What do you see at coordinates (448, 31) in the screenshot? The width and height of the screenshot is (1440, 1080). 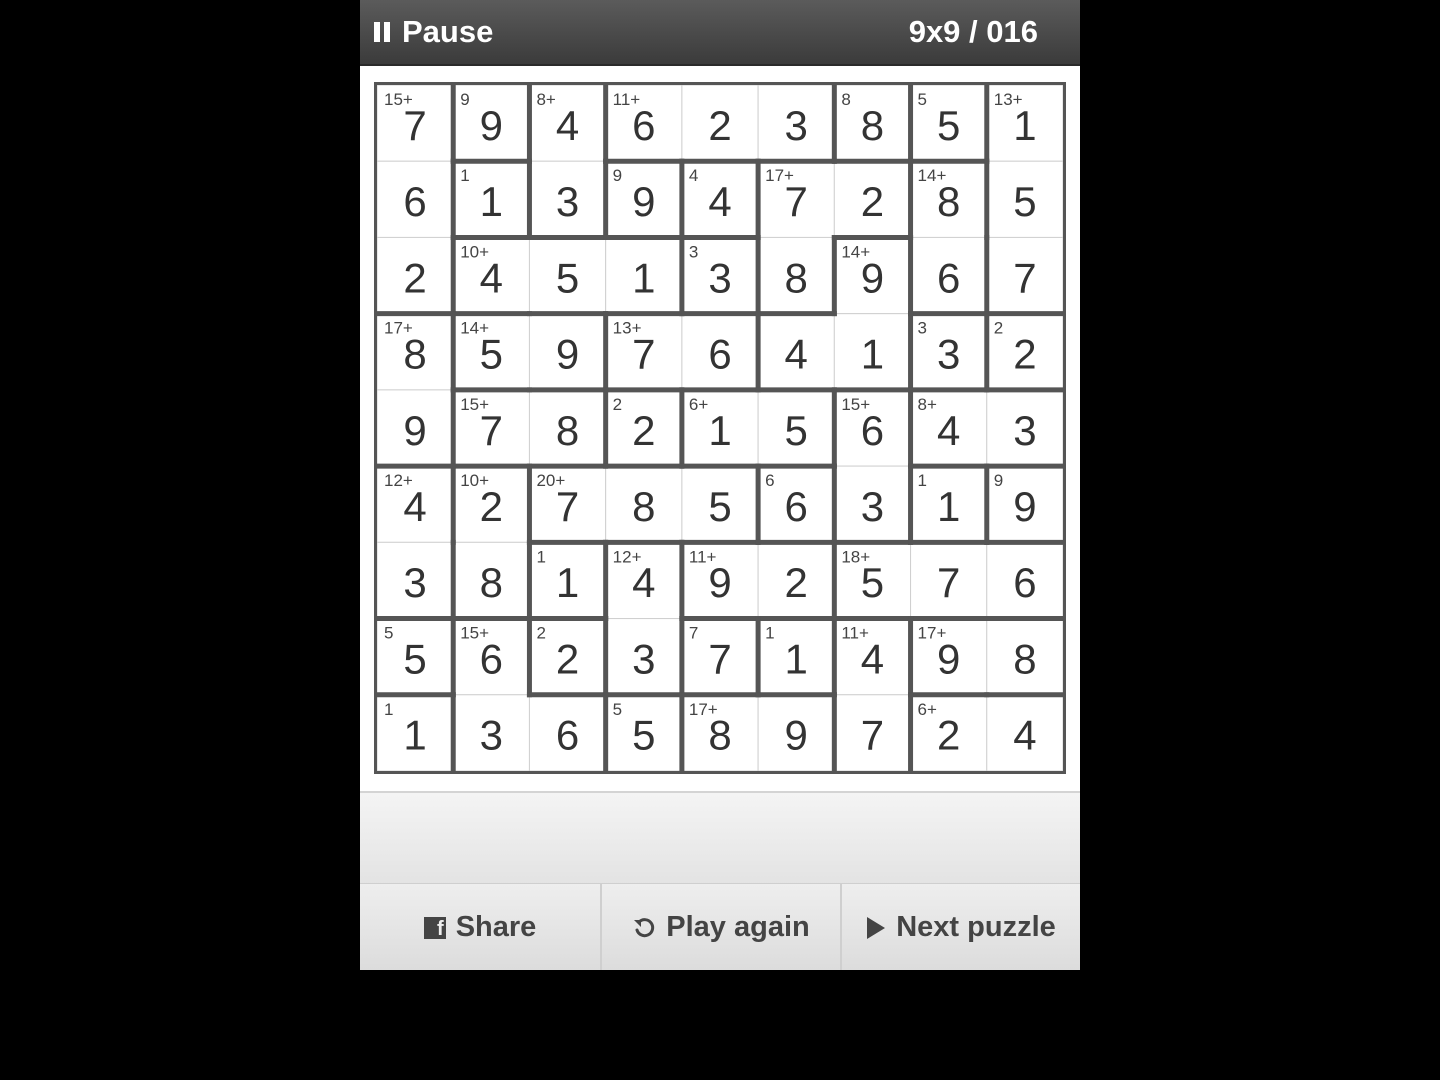 I see `pause-label: Pause` at bounding box center [448, 31].